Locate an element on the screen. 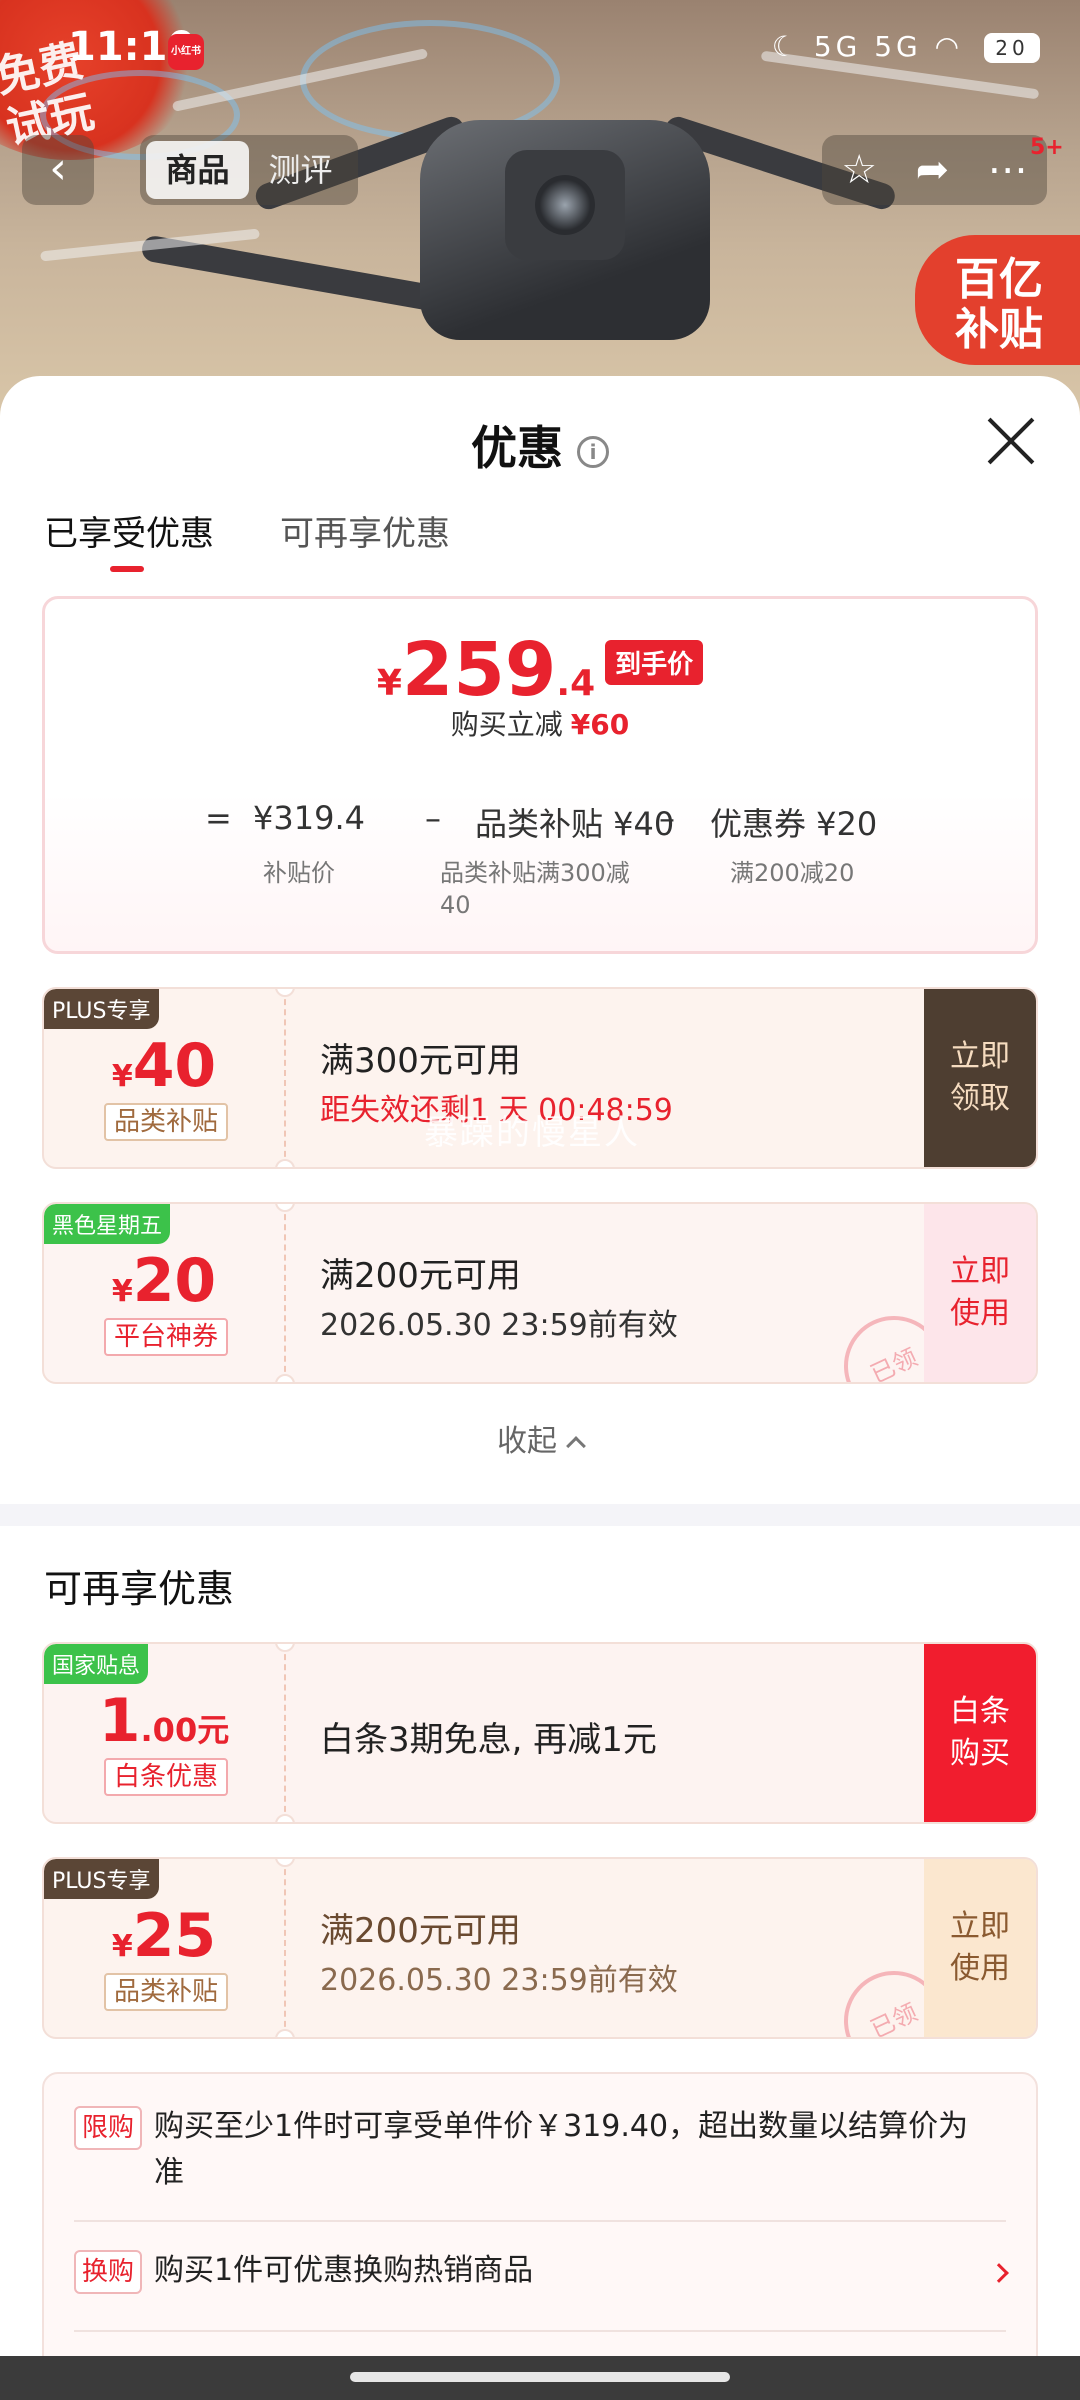 Image resolution: width=1080 pixels, height=2400 pixels. collapse-button: 收起 is located at coordinates (540, 1438).